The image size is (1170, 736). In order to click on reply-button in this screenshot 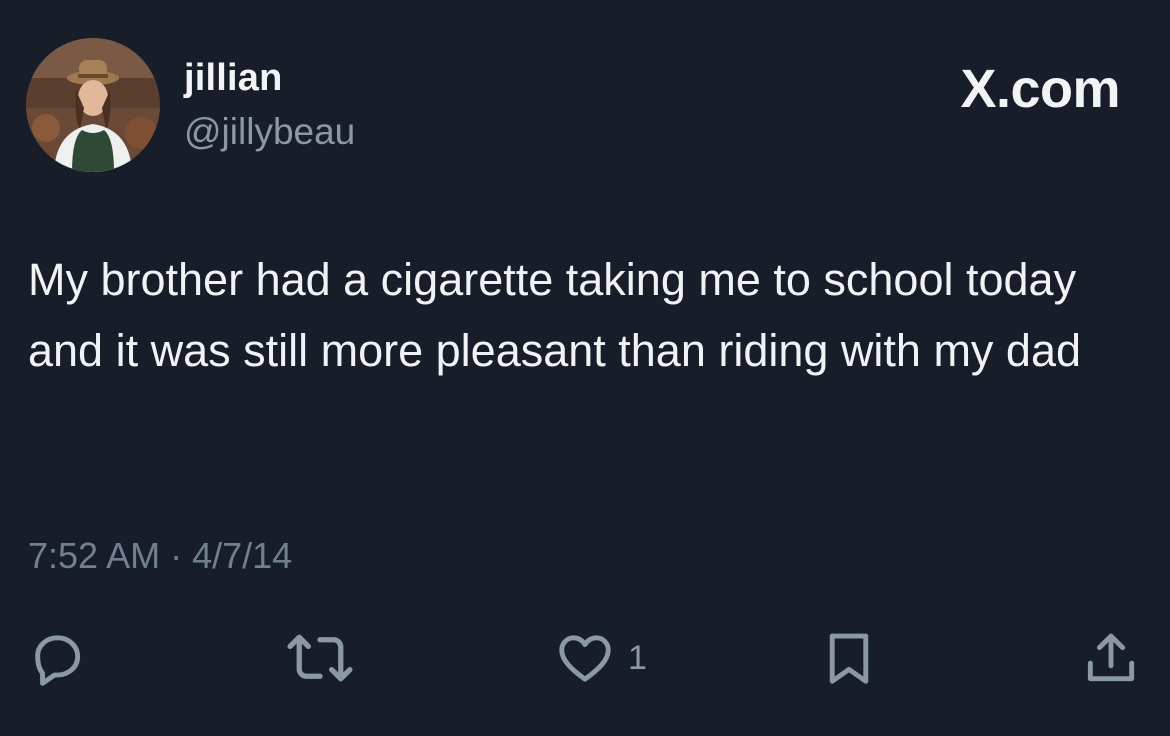, I will do `click(57, 658)`.